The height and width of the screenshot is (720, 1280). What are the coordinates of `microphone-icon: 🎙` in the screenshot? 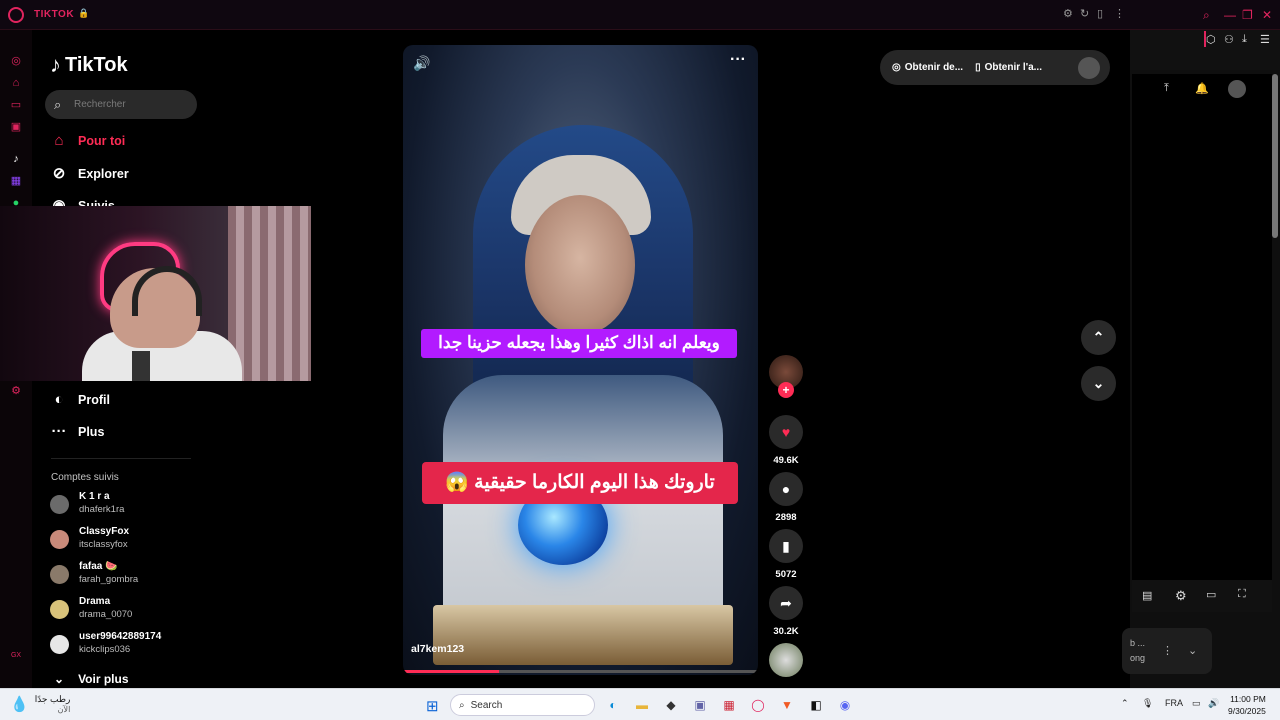 It's located at (1147, 703).